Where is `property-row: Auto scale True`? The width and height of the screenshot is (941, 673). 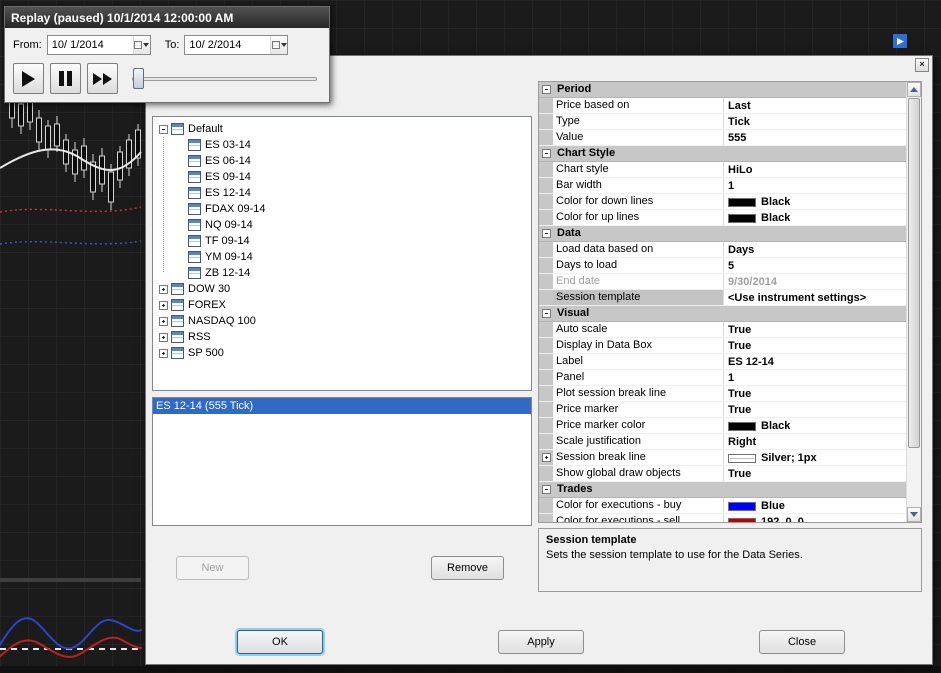
property-row: Auto scale True is located at coordinates (722, 330).